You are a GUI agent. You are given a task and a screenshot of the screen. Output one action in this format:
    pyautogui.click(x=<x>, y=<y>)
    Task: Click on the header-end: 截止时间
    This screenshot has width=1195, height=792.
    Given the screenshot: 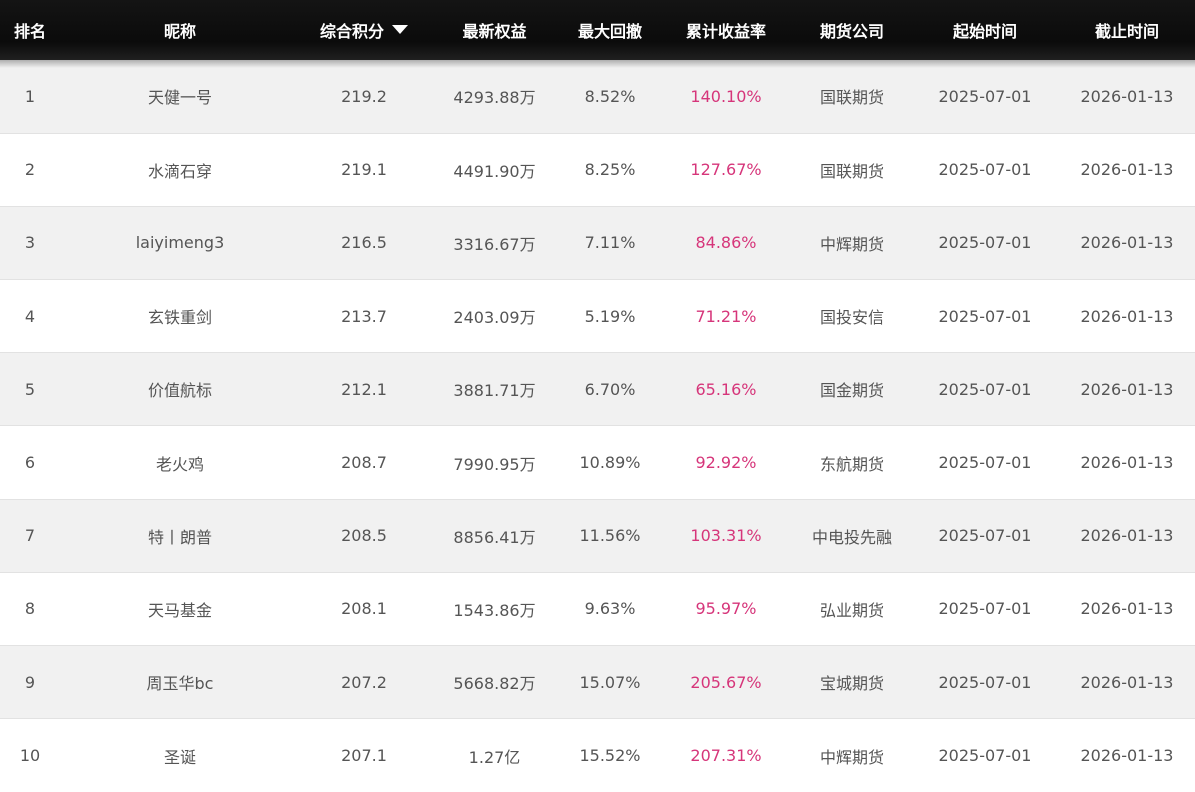 What is the action you would take?
    pyautogui.click(x=1127, y=30)
    